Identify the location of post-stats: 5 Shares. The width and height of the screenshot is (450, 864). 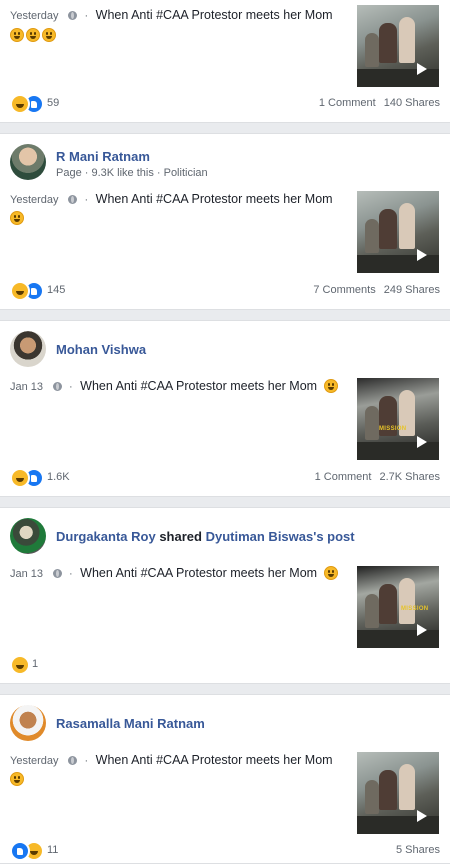
(418, 850).